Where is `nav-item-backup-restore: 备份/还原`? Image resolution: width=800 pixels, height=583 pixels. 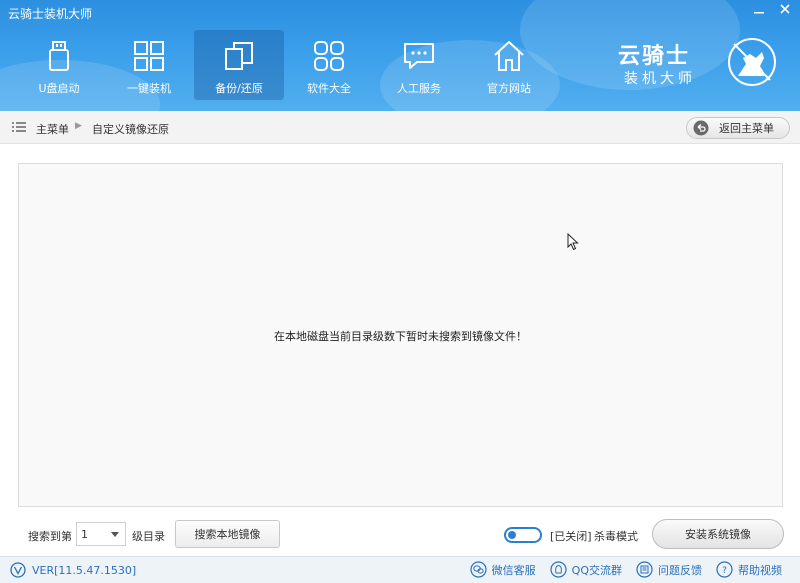 nav-item-backup-restore: 备份/还原 is located at coordinates (239, 65).